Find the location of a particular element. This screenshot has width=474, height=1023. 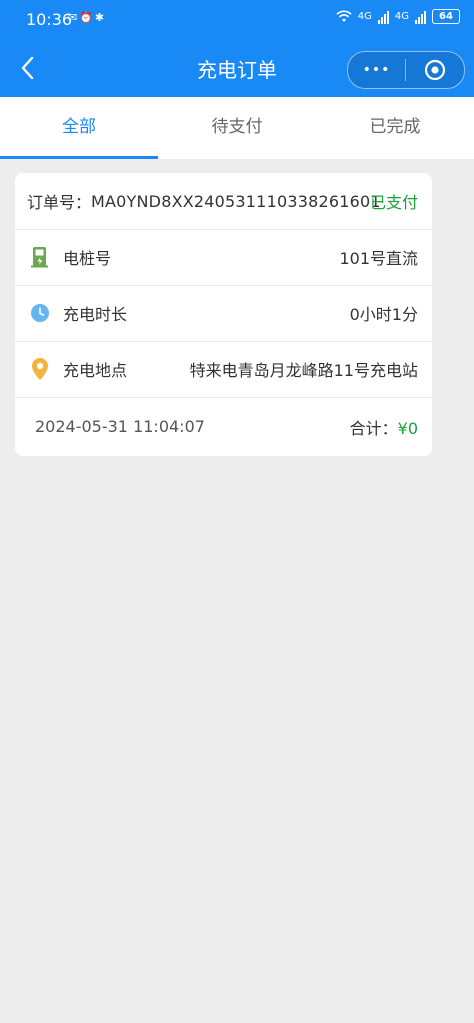

charging-duration-row: 充电时长 0小时1分 is located at coordinates (223, 313).